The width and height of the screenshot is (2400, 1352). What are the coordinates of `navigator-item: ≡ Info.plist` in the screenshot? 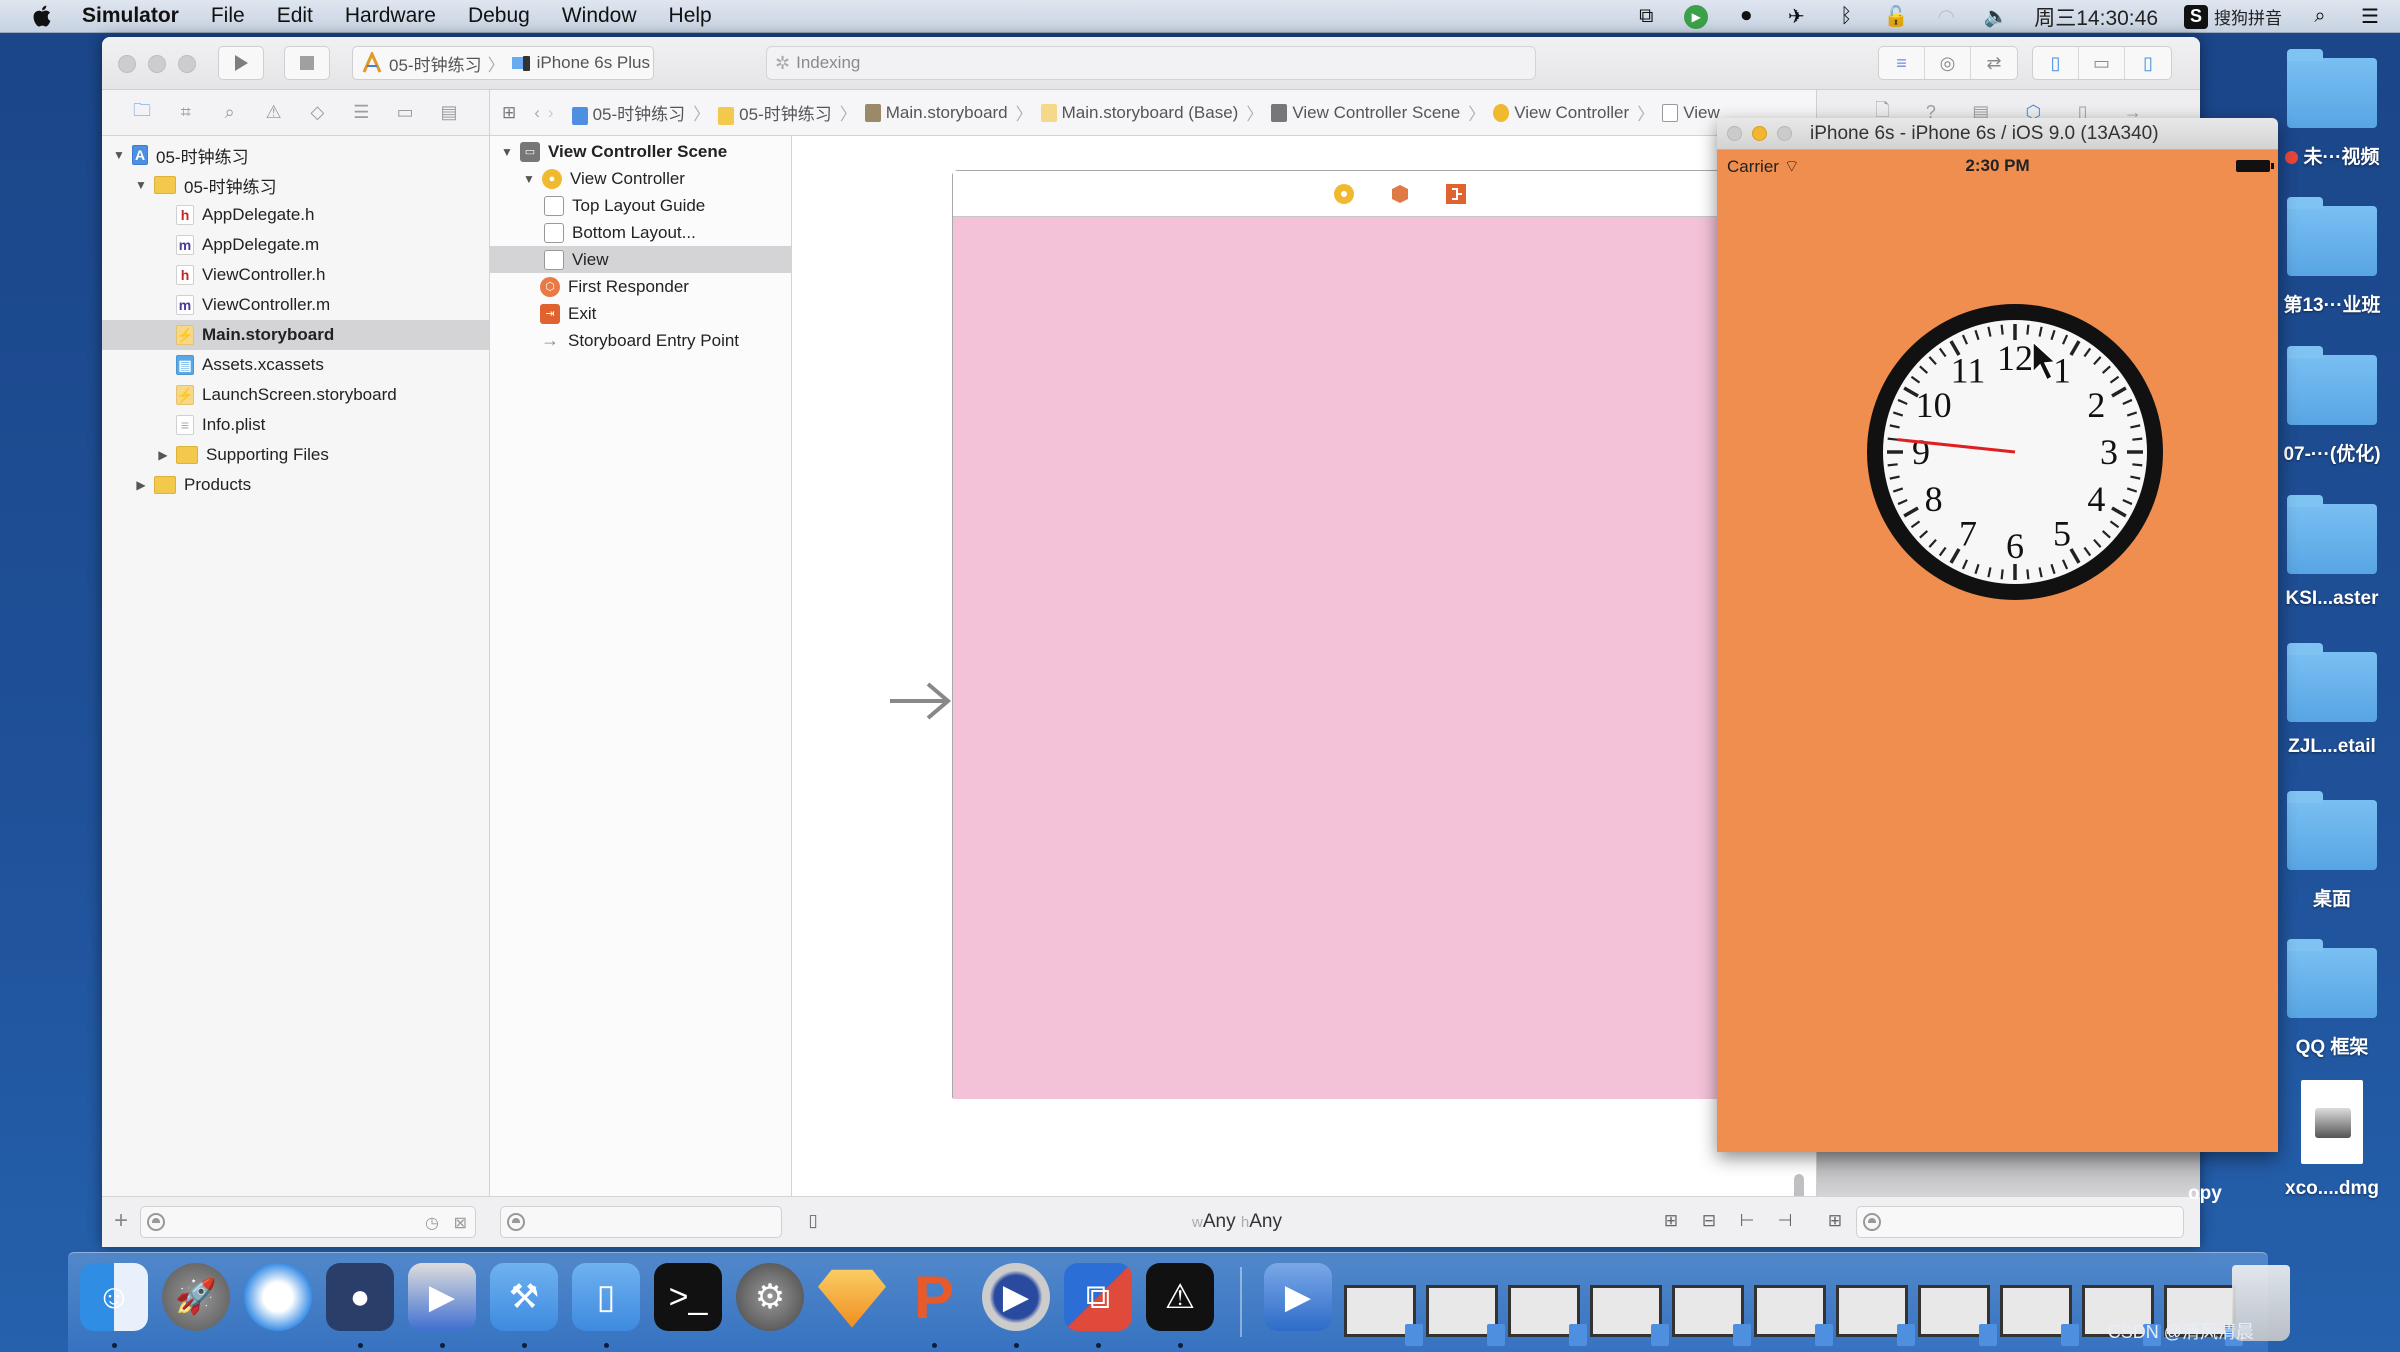 It's located at (295, 425).